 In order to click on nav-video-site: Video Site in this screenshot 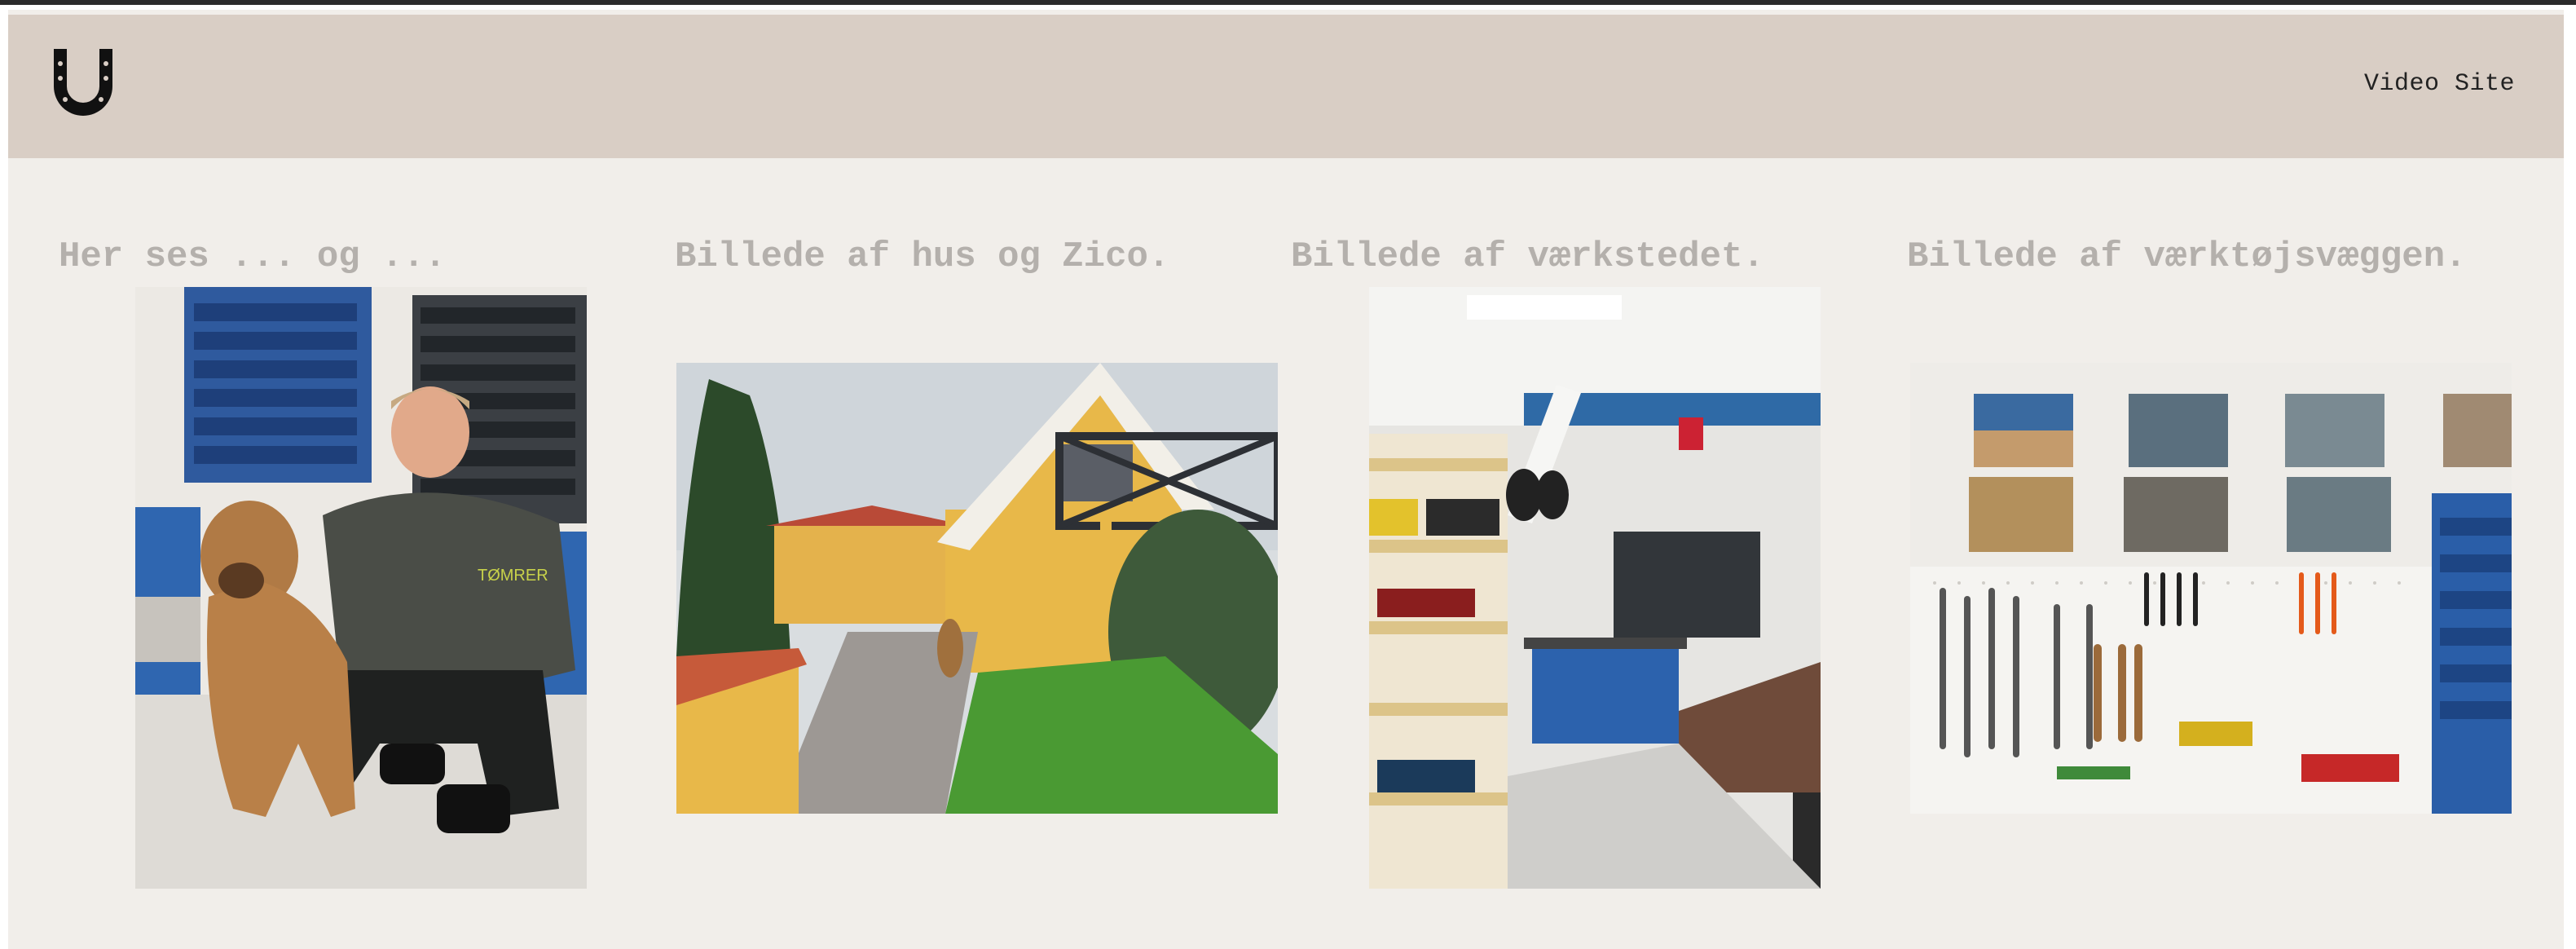, I will do `click(2440, 84)`.